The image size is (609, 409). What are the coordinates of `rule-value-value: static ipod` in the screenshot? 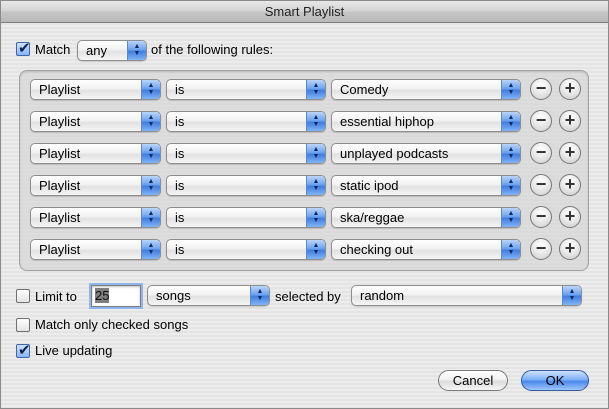 It's located at (369, 185).